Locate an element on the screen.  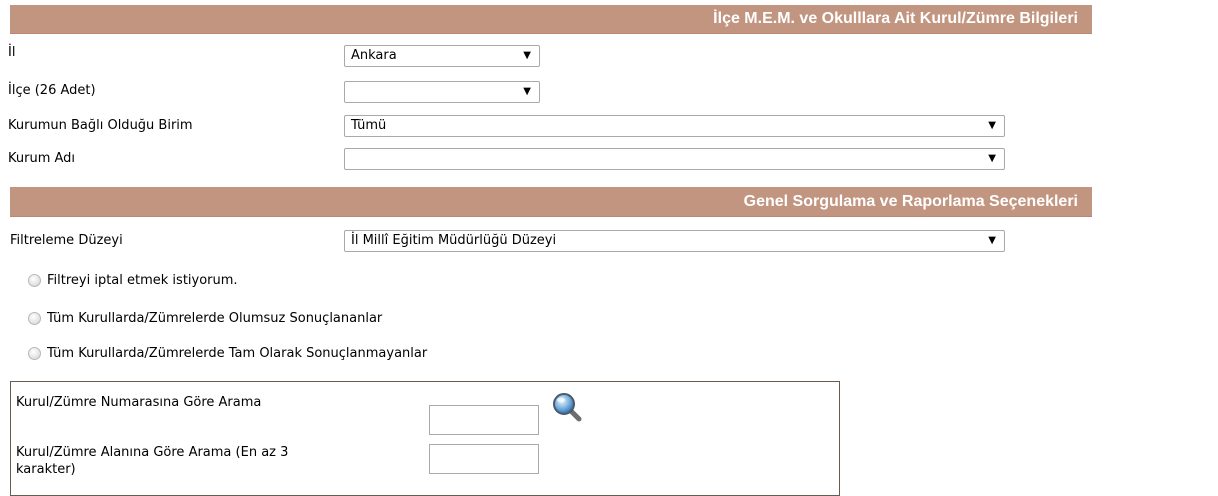
number-search-input is located at coordinates (484, 420).